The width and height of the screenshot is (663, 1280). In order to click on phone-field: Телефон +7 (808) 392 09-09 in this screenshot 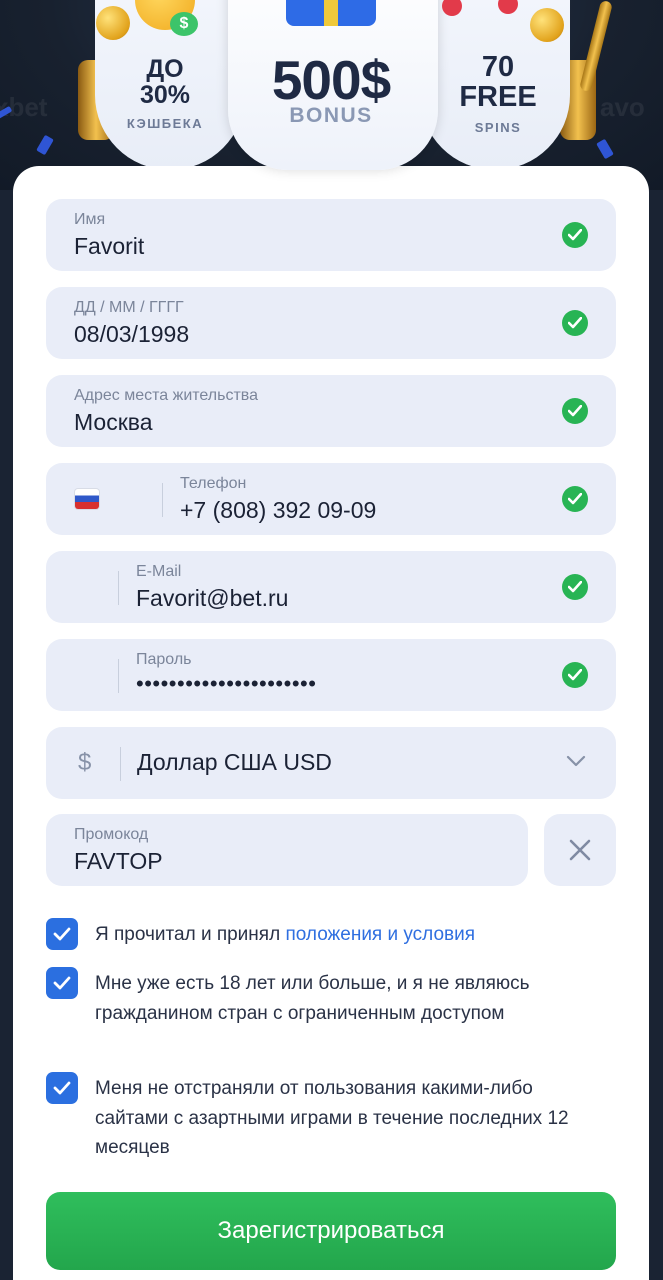, I will do `click(331, 499)`.